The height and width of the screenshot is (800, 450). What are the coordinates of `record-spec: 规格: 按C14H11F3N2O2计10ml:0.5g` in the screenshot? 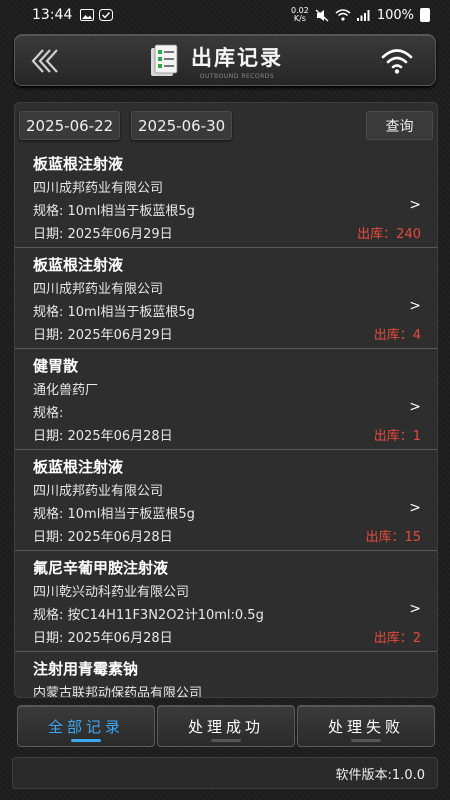 It's located at (148, 615).